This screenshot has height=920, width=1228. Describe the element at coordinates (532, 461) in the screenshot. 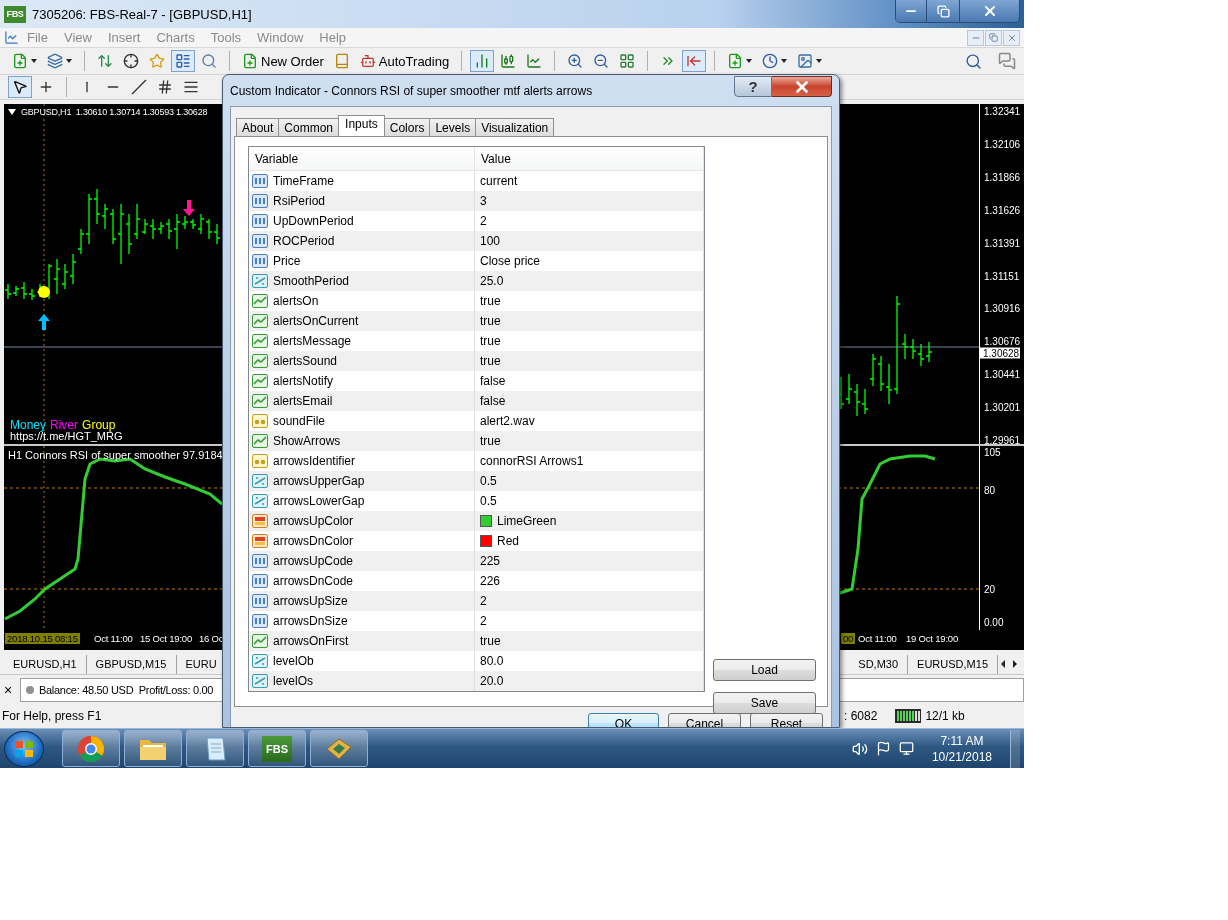

I see `variable-value: connorRSI Arrows1` at that location.